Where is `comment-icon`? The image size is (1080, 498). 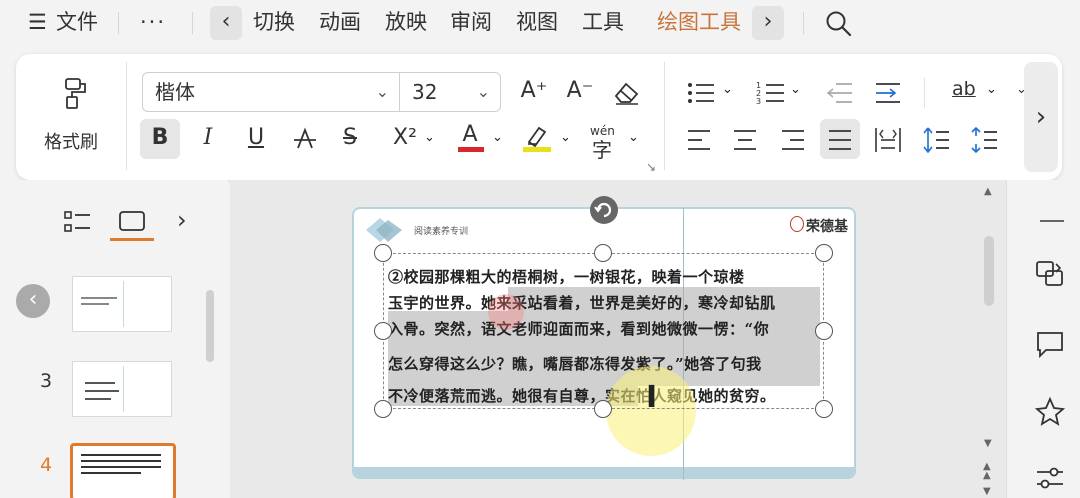
comment-icon is located at coordinates (1050, 344).